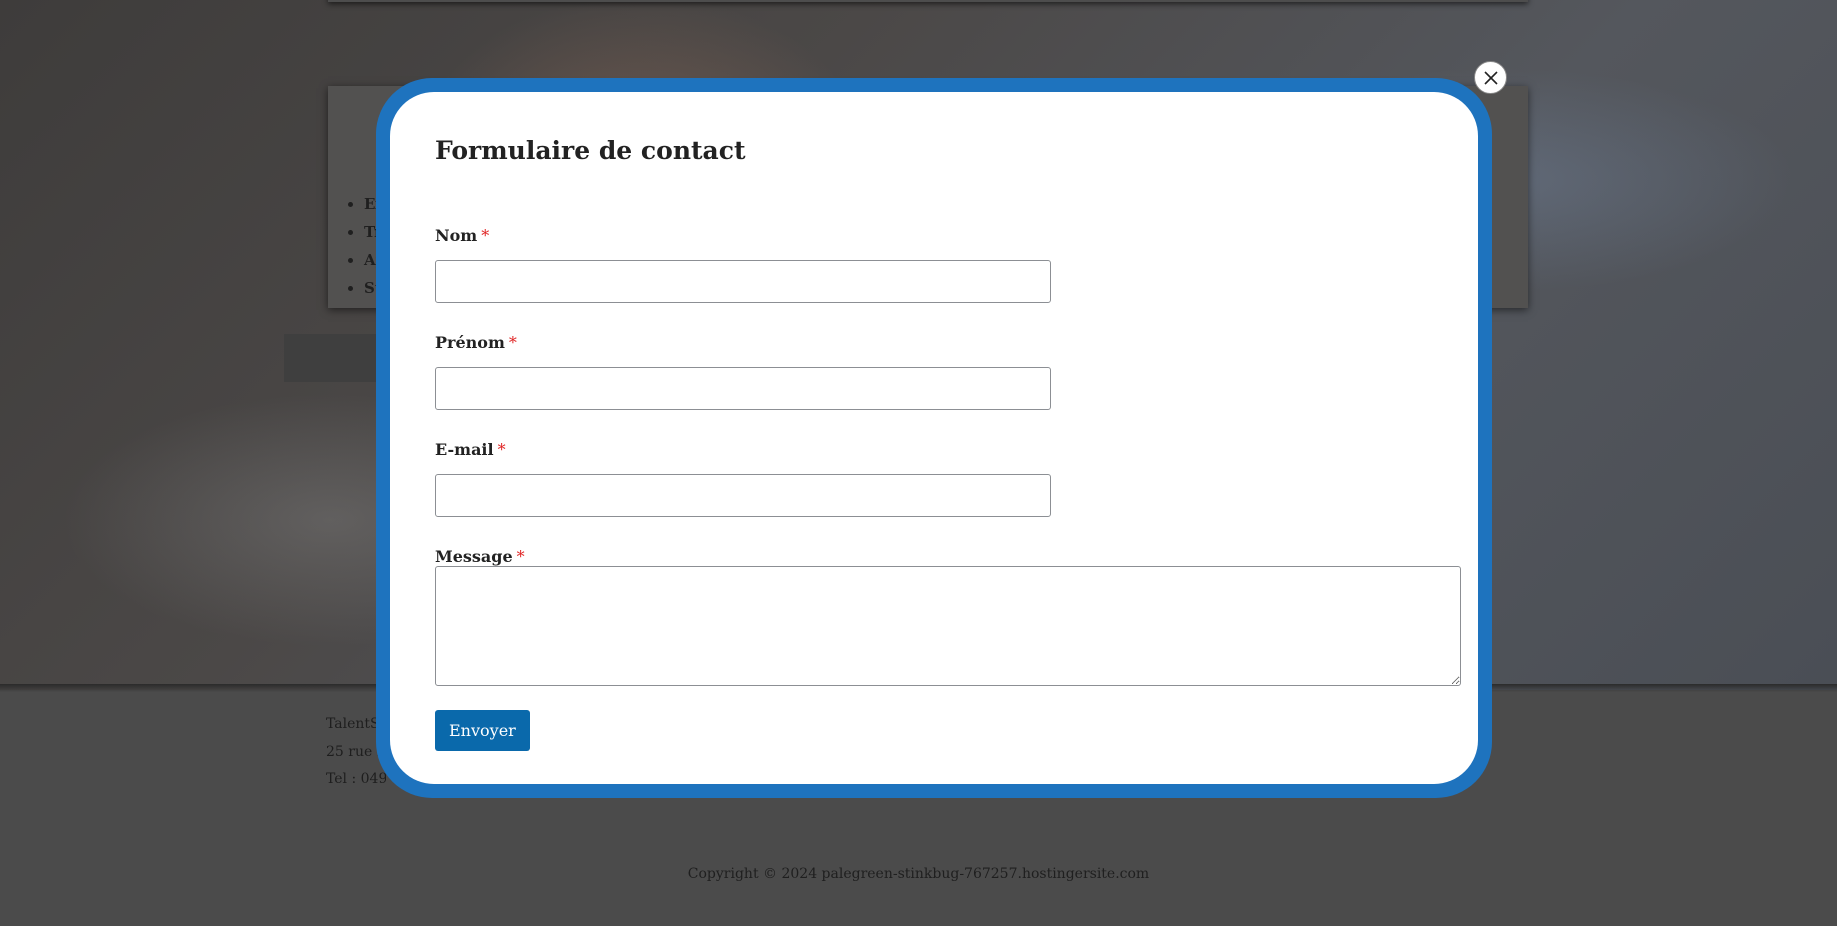  I want to click on nom-input, so click(743, 281).